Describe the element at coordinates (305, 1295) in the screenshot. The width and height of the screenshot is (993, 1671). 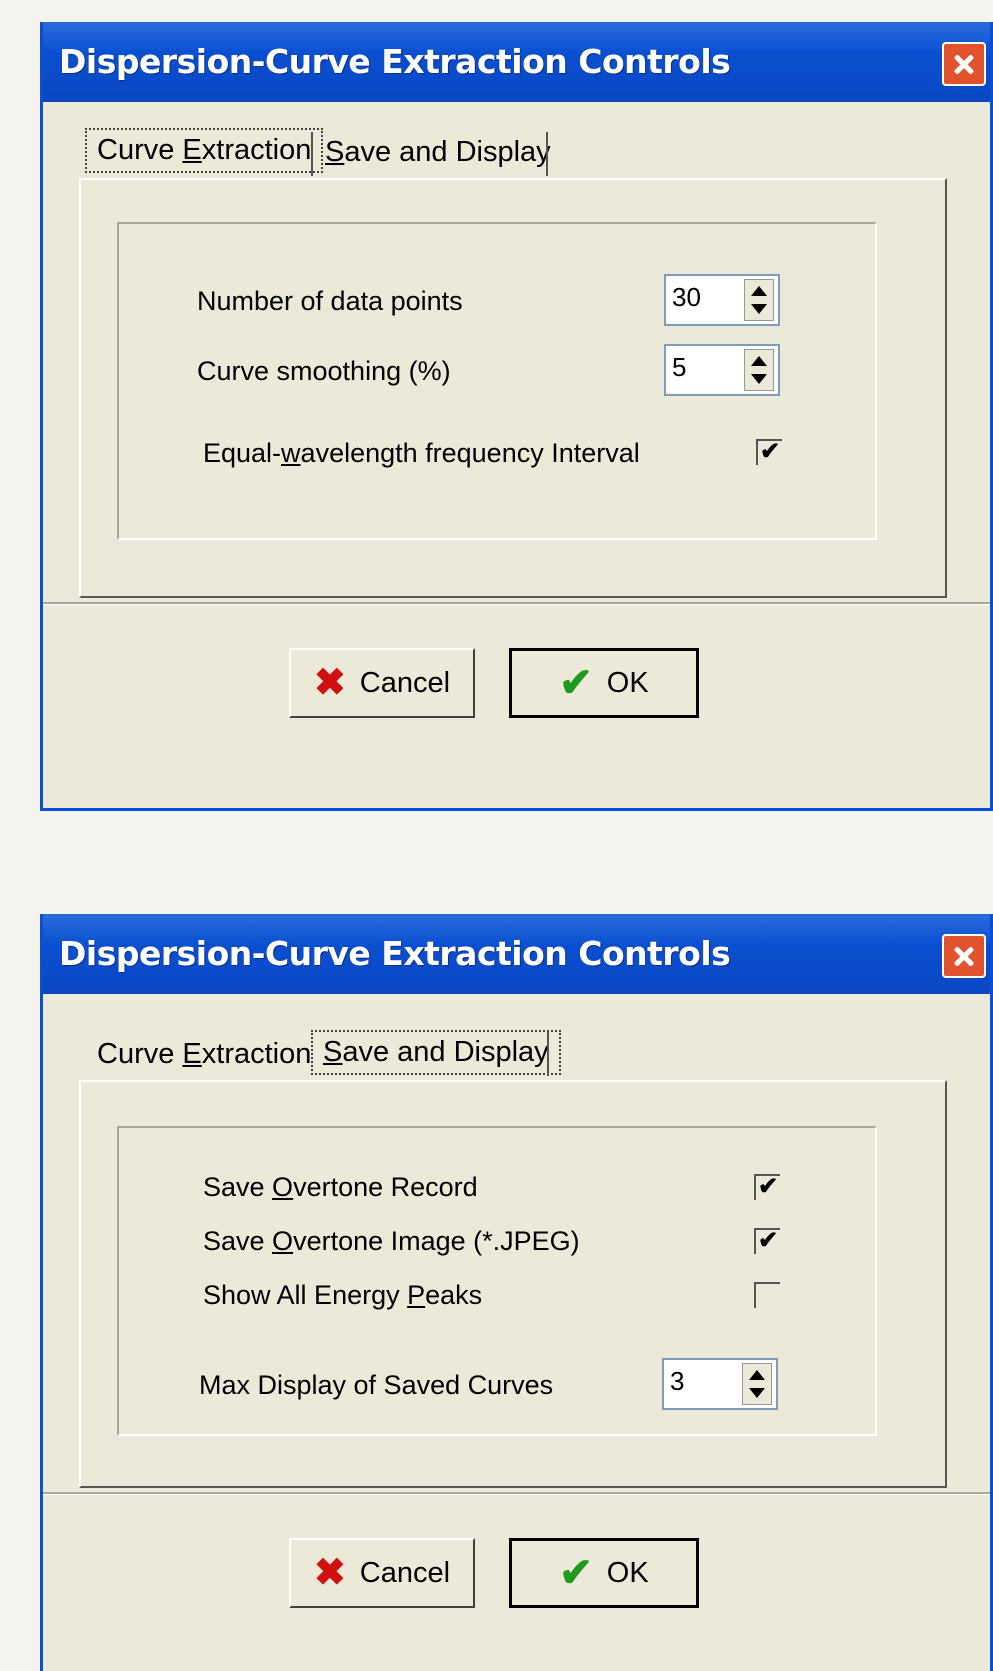
I see `label-pre: Show All Energy` at that location.